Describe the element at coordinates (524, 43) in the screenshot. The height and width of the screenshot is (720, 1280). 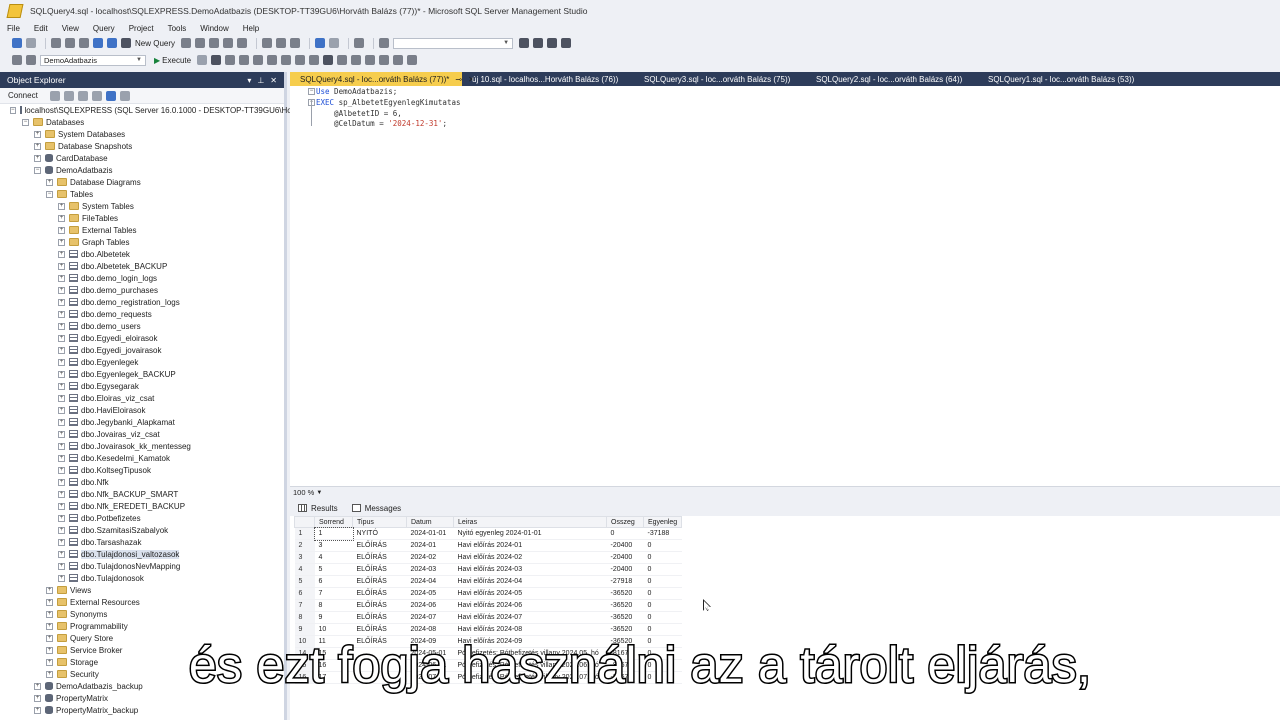
I see `properties-icon` at that location.